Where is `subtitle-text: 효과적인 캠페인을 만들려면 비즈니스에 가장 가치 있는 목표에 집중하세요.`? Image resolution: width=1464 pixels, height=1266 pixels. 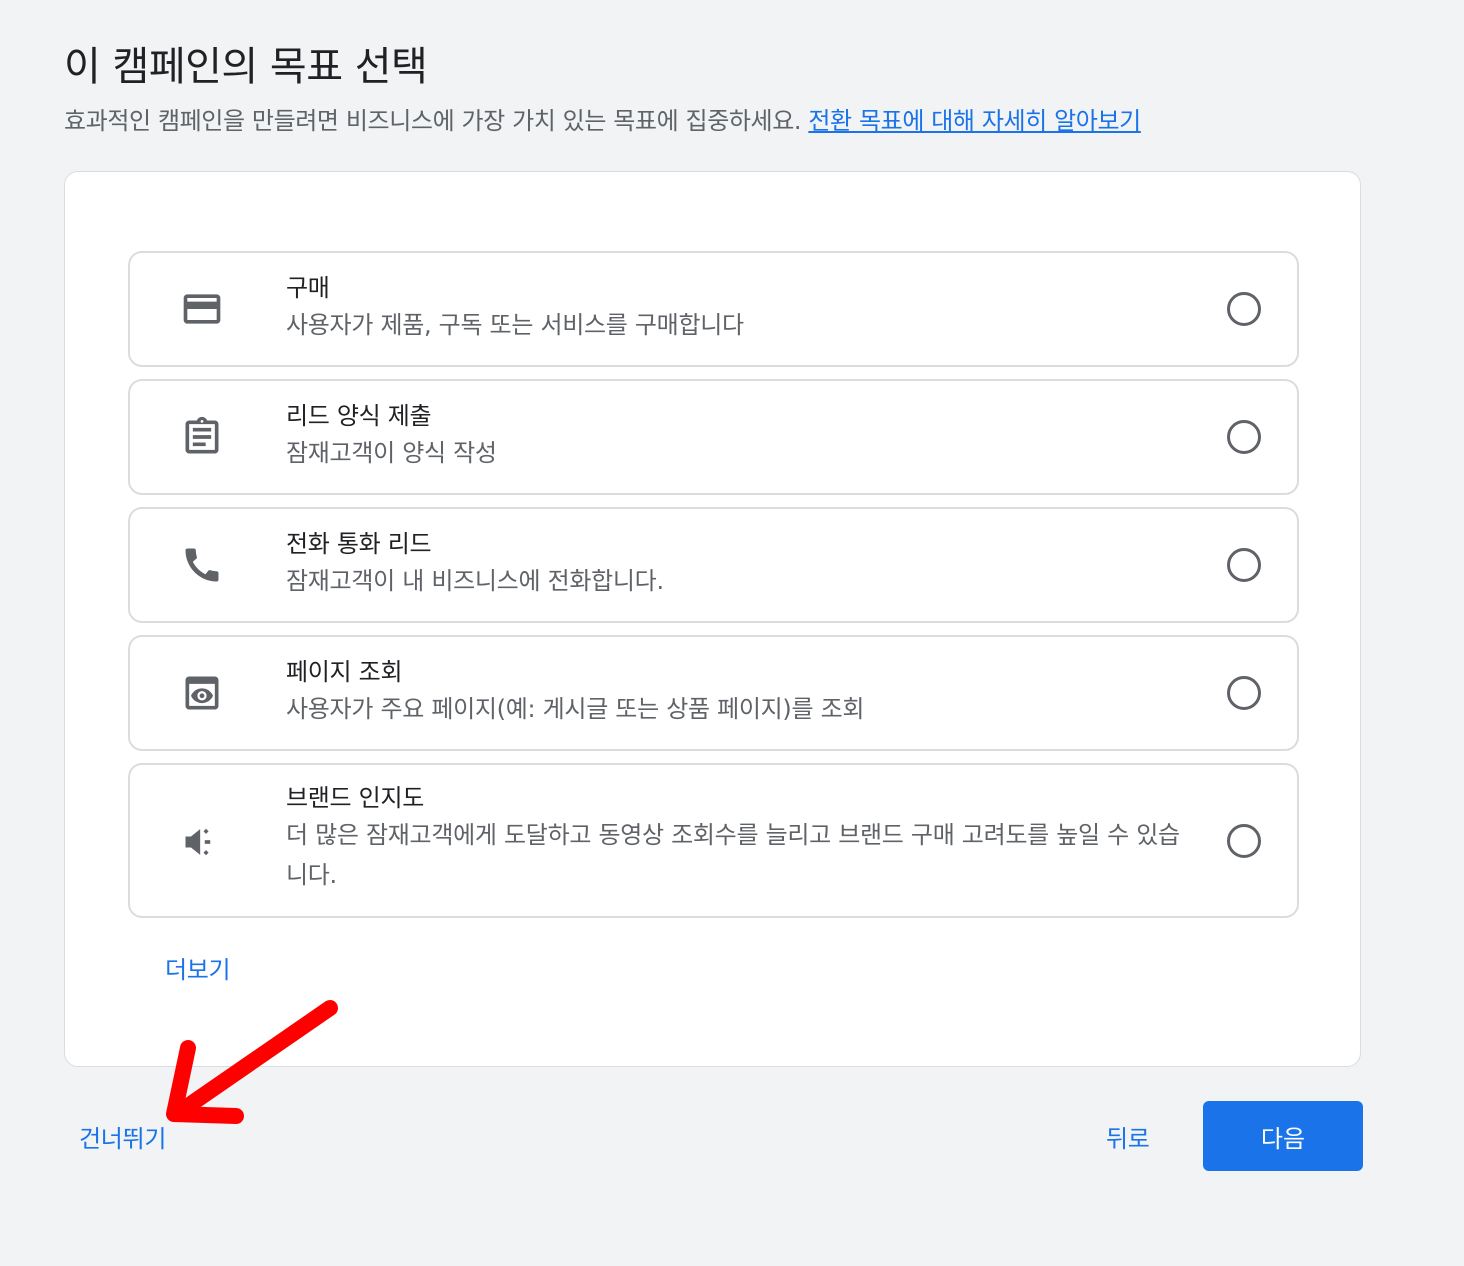 subtitle-text: 효과적인 캠페인을 만들려면 비즈니스에 가장 가치 있는 목표에 집중하세요. is located at coordinates (433, 121).